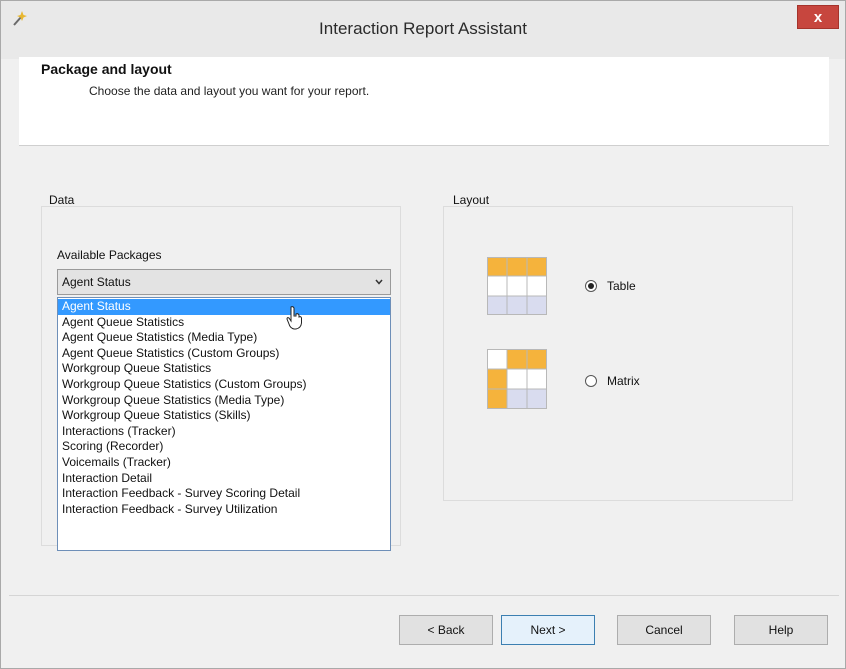 The width and height of the screenshot is (846, 669). Describe the element at coordinates (591, 381) in the screenshot. I see `matrix-radio-button` at that location.